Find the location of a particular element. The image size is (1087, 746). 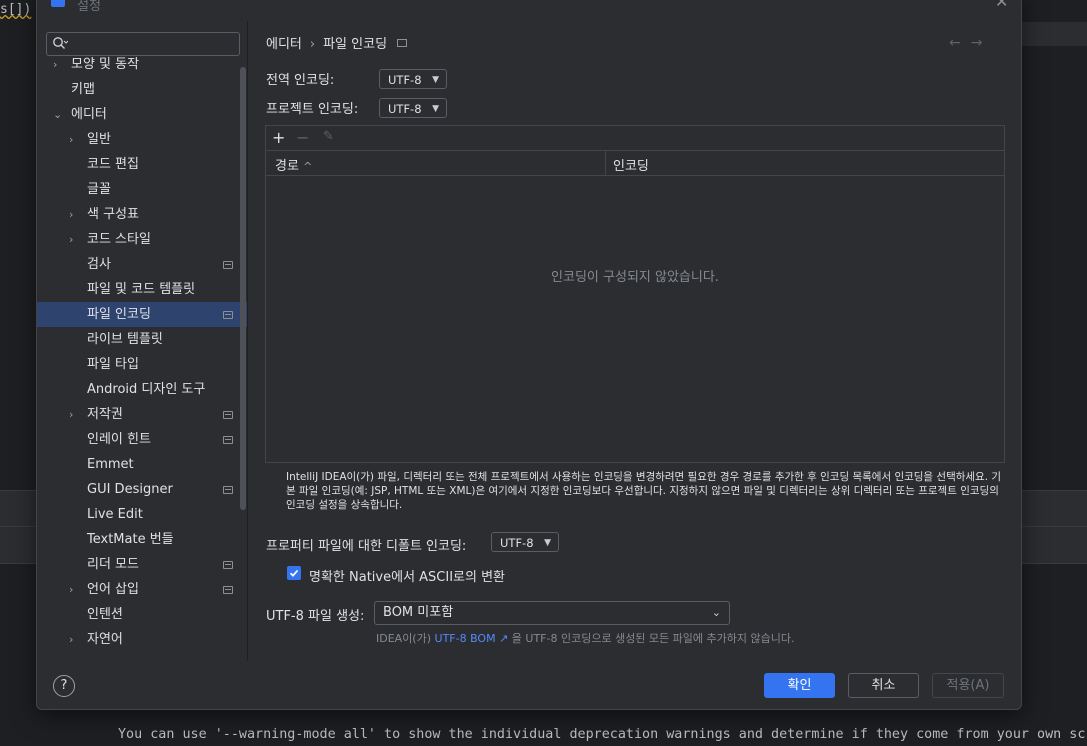

bom-value: BOM 미포함 is located at coordinates (418, 612).